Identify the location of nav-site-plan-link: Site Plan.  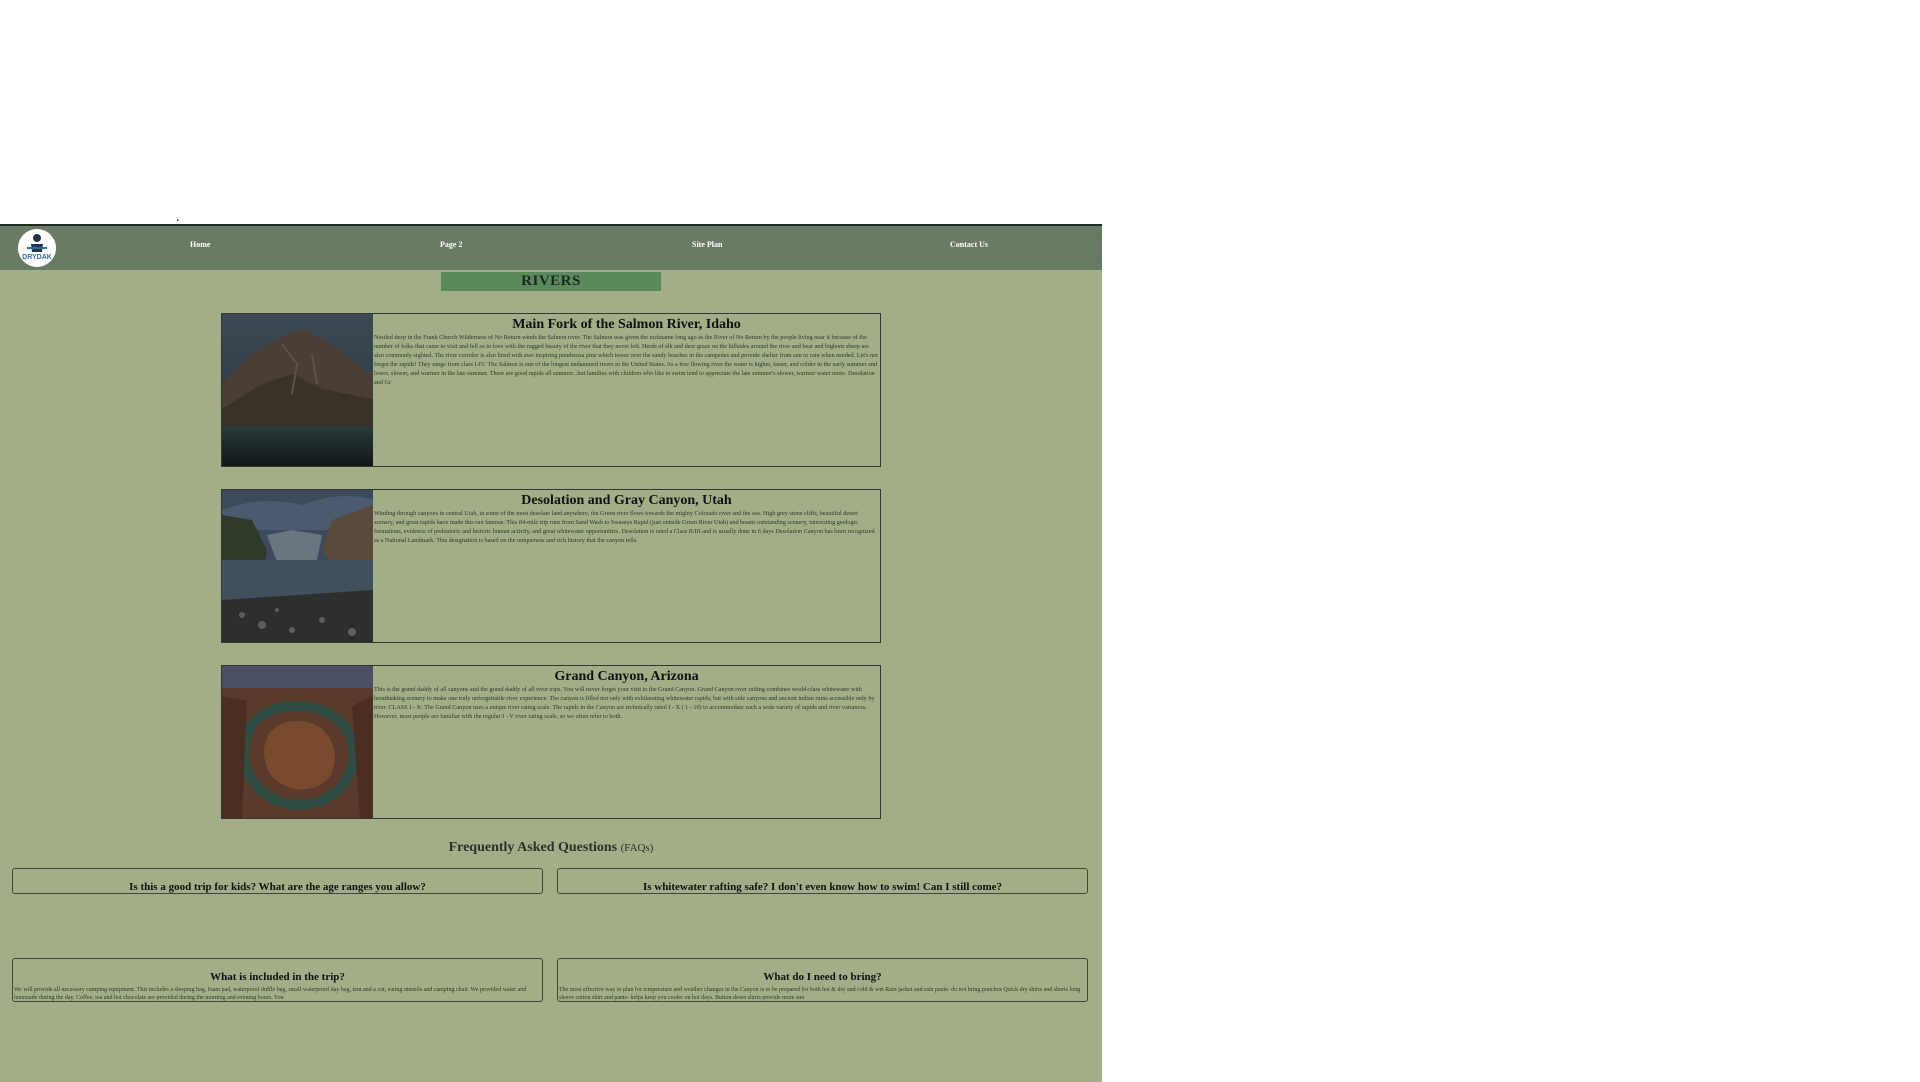
(707, 244).